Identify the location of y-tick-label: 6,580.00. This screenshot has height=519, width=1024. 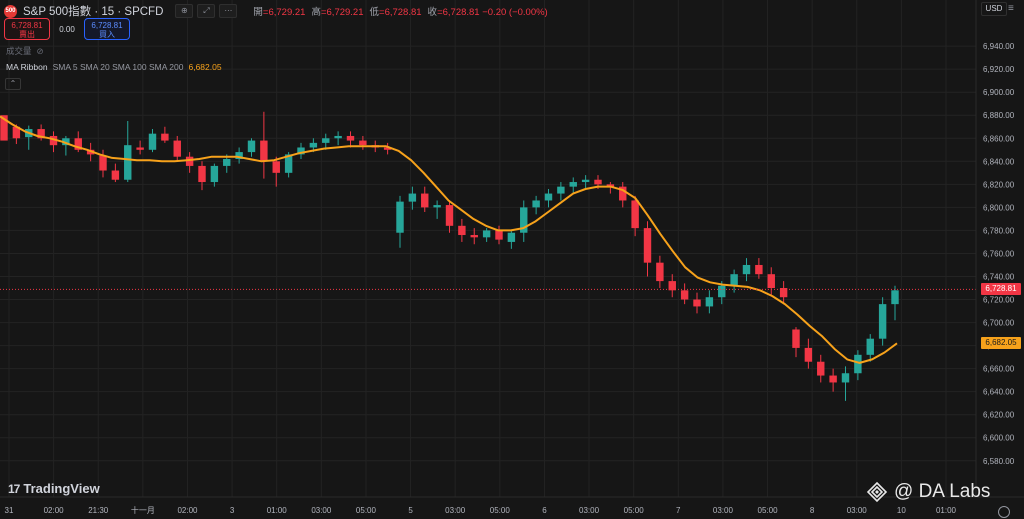
(999, 461).